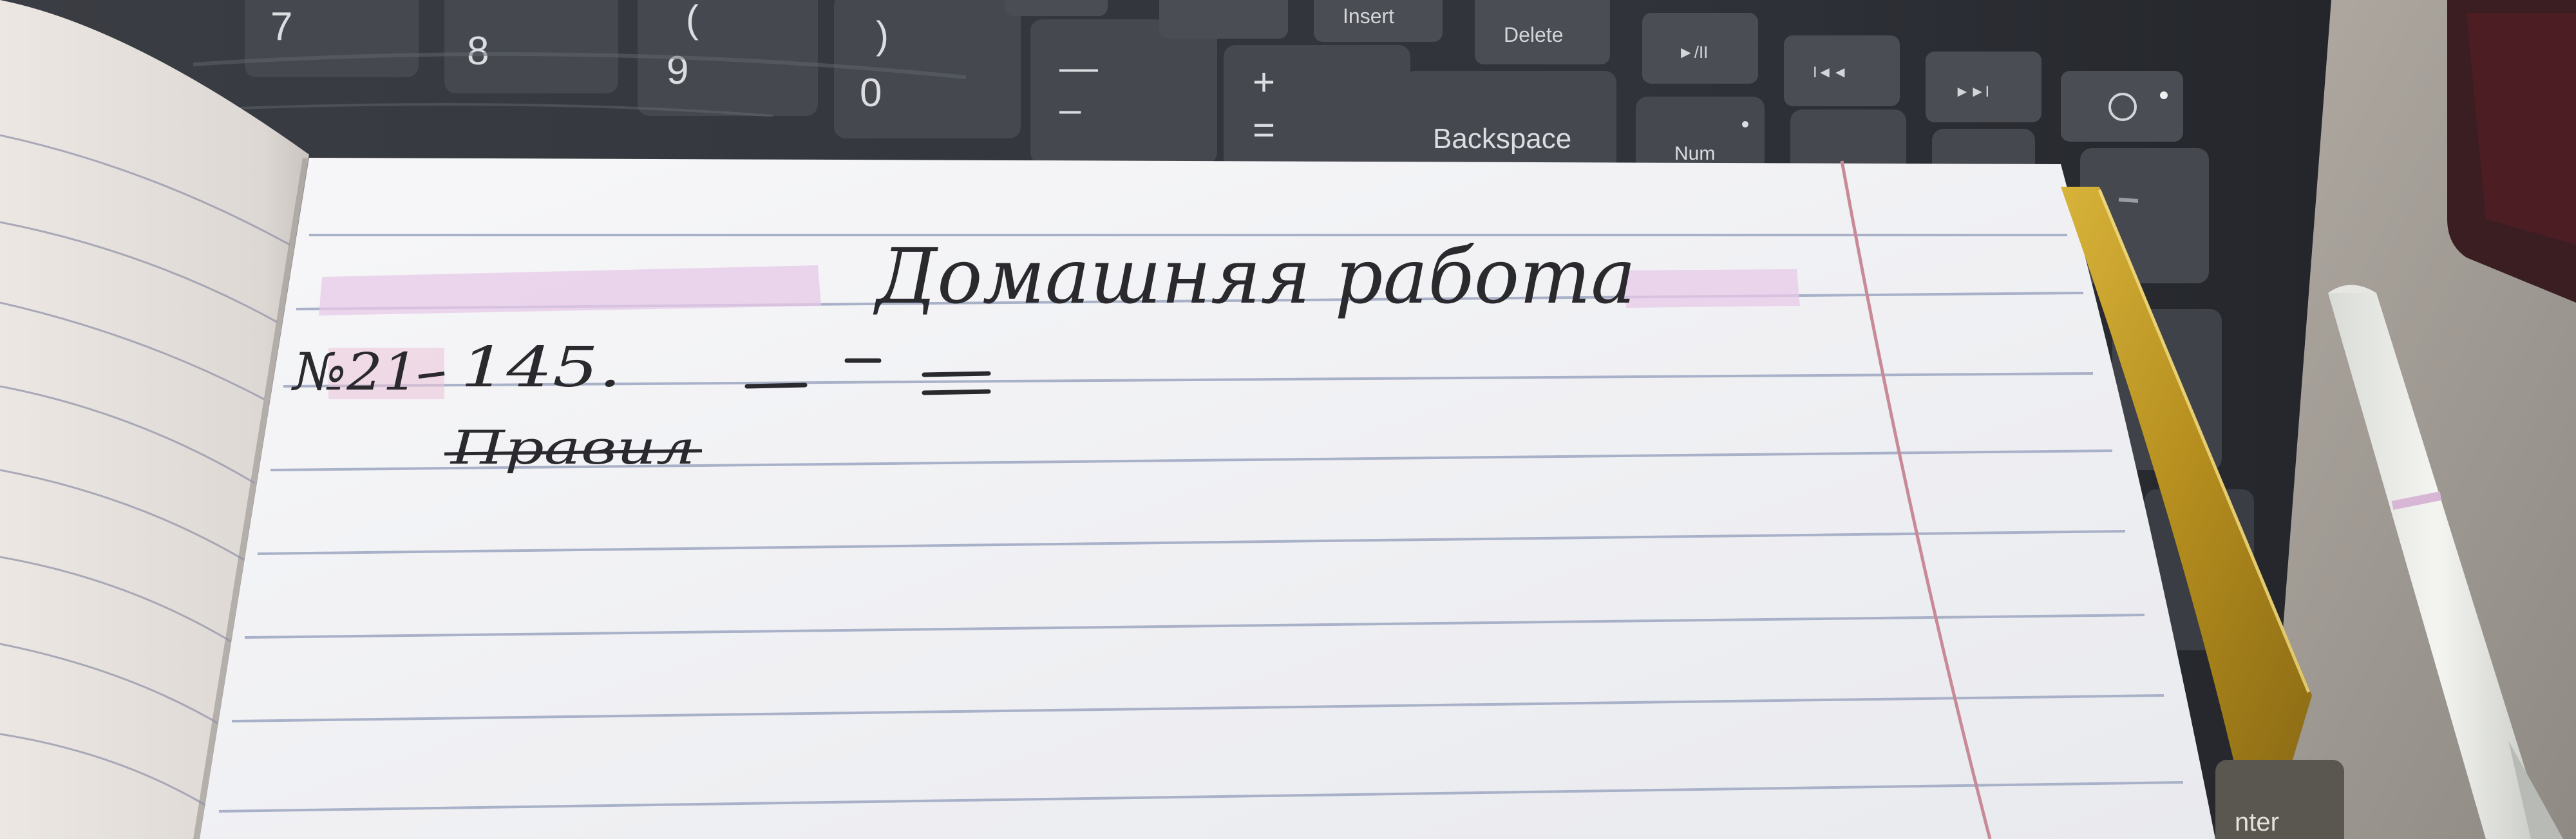  What do you see at coordinates (281, 27) in the screenshot?
I see `key-7-label: 7` at bounding box center [281, 27].